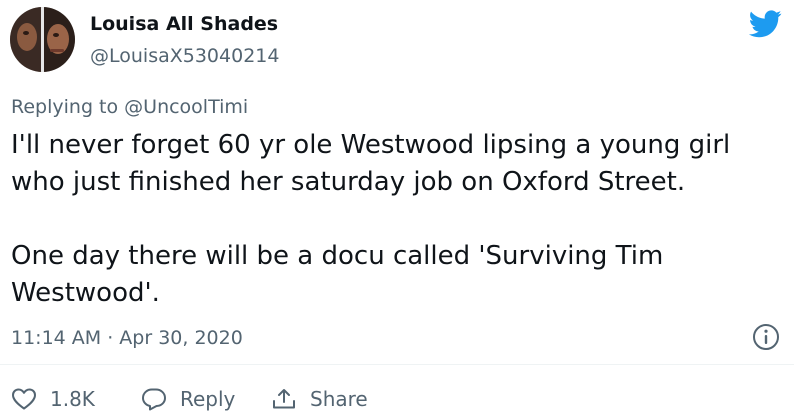  I want to click on tweet-timestamp: 11:14 AM · Apr 30, 2020, so click(127, 338).